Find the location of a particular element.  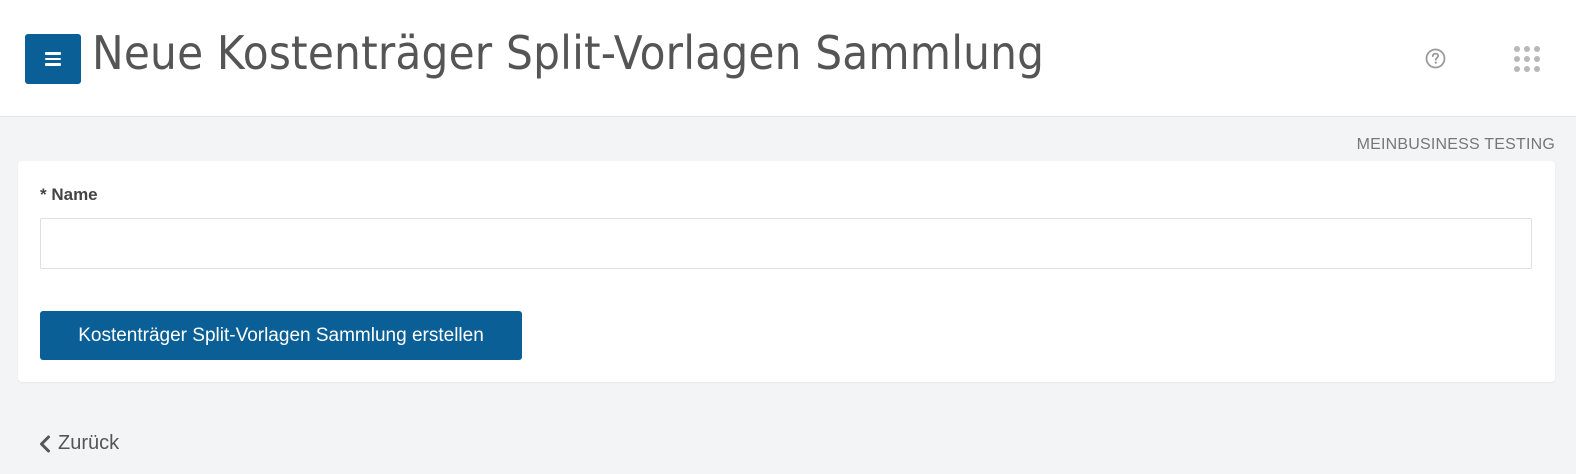

chevron-left-icon is located at coordinates (45, 443).